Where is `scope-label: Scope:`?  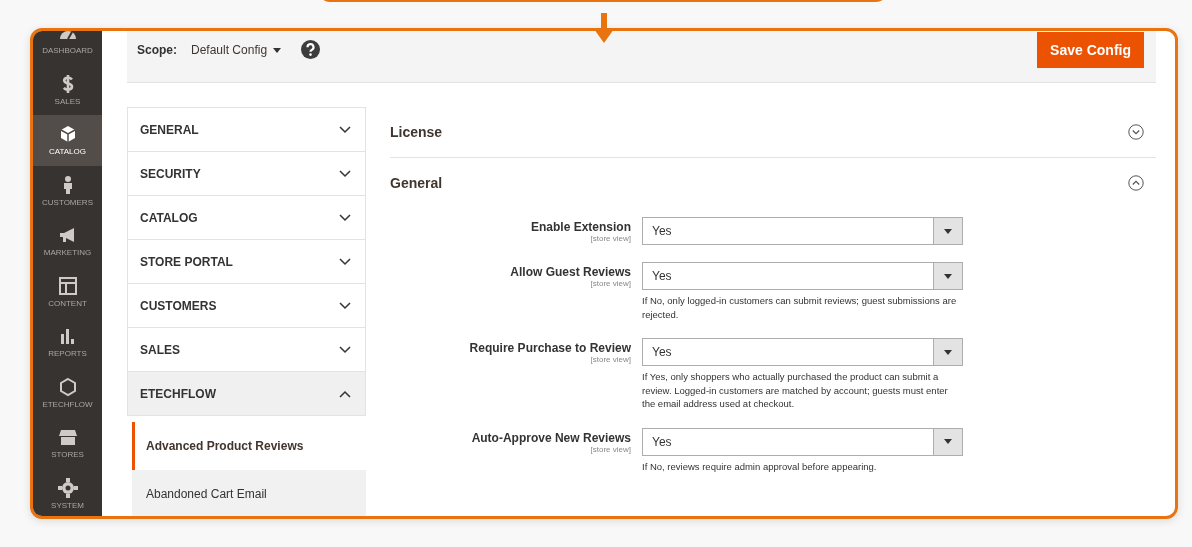
scope-label: Scope: is located at coordinates (157, 50).